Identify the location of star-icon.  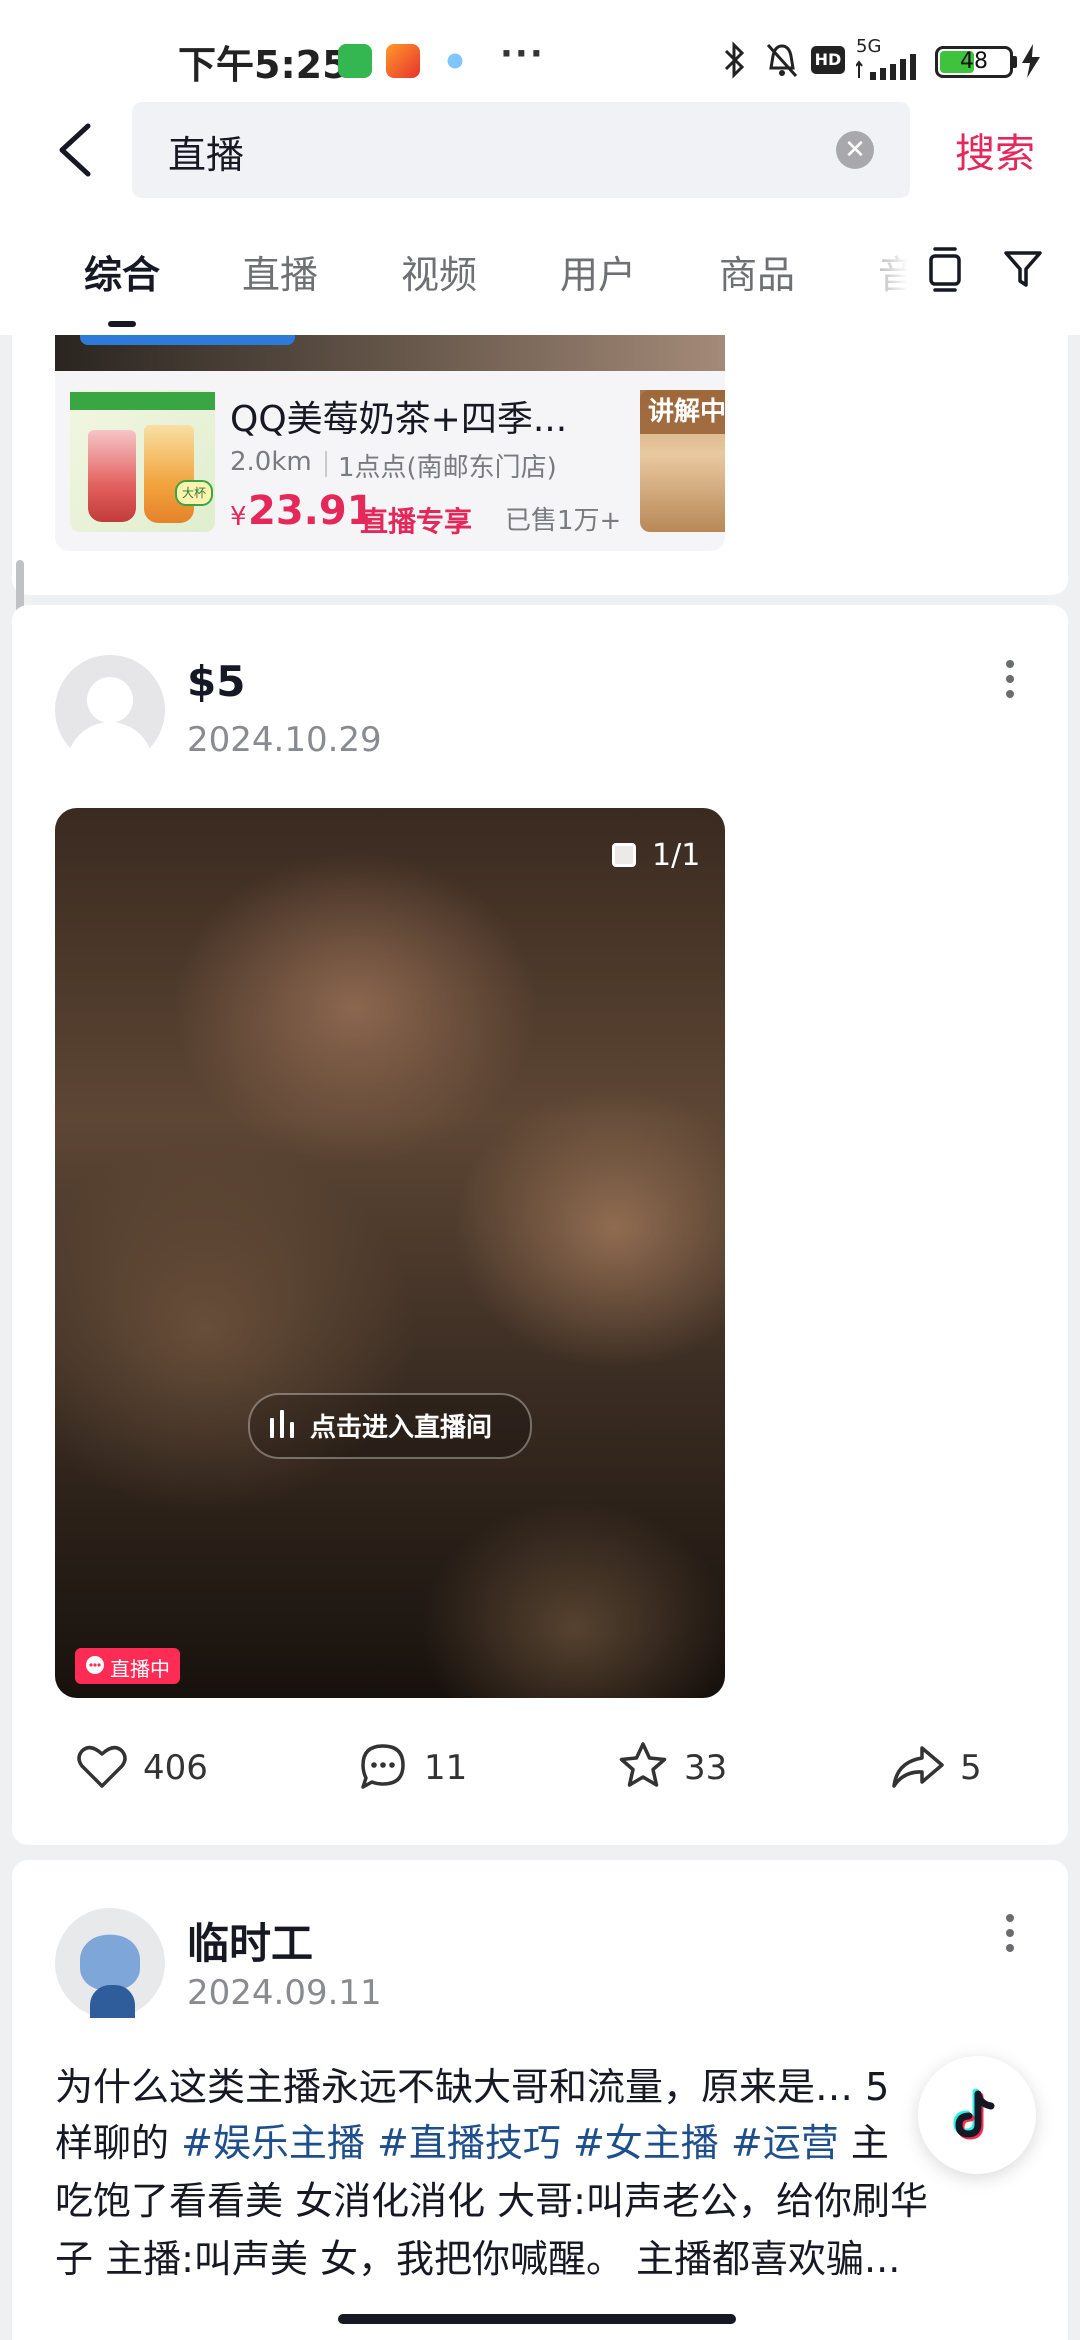
(643, 1766).